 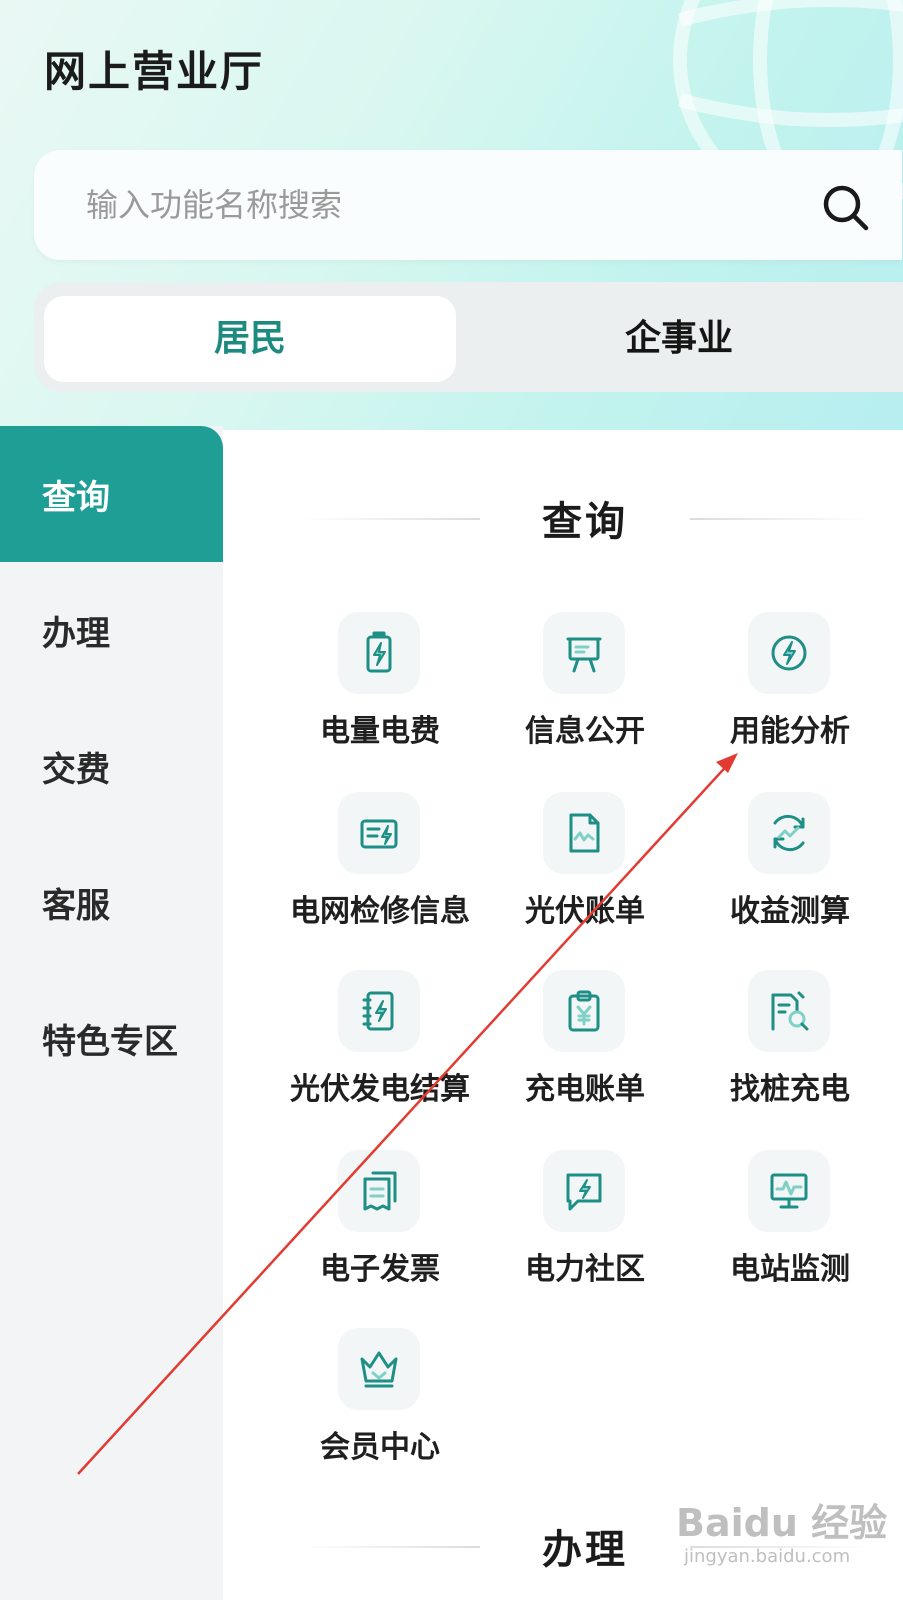 I want to click on grid-item-station-monitor: 电站监测, so click(x=790, y=1225).